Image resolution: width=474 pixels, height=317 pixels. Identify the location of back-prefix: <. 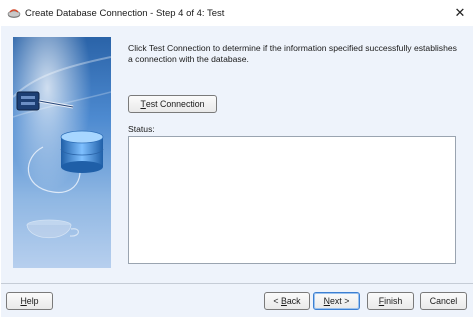
(277, 301).